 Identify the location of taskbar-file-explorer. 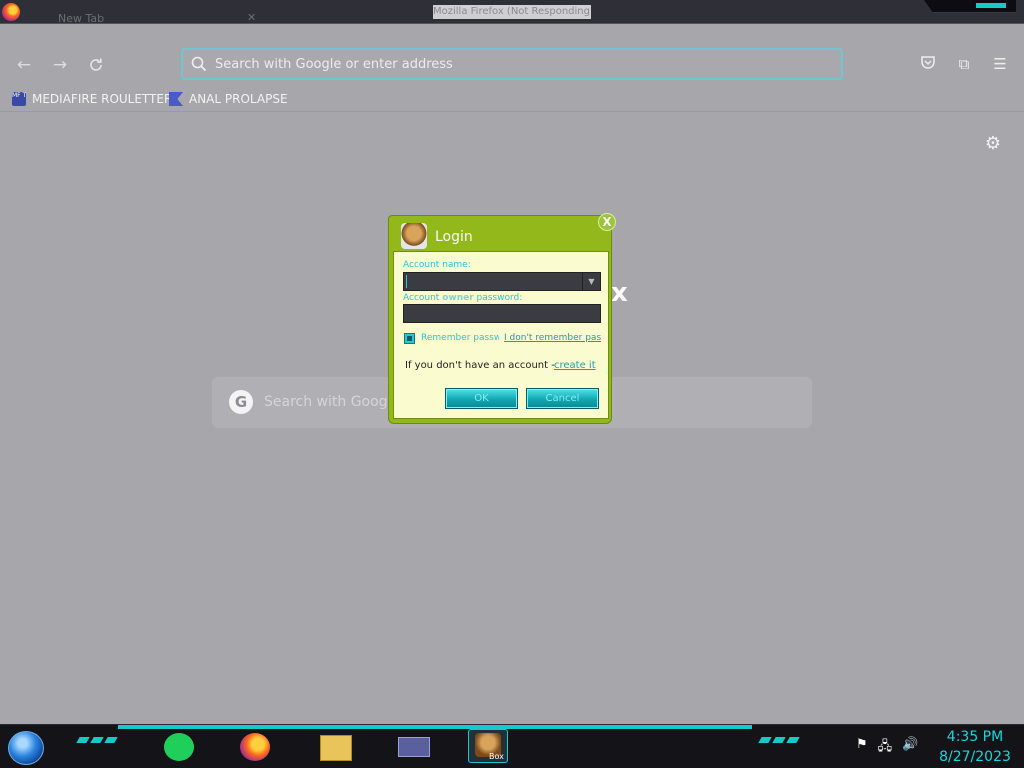
(336, 746).